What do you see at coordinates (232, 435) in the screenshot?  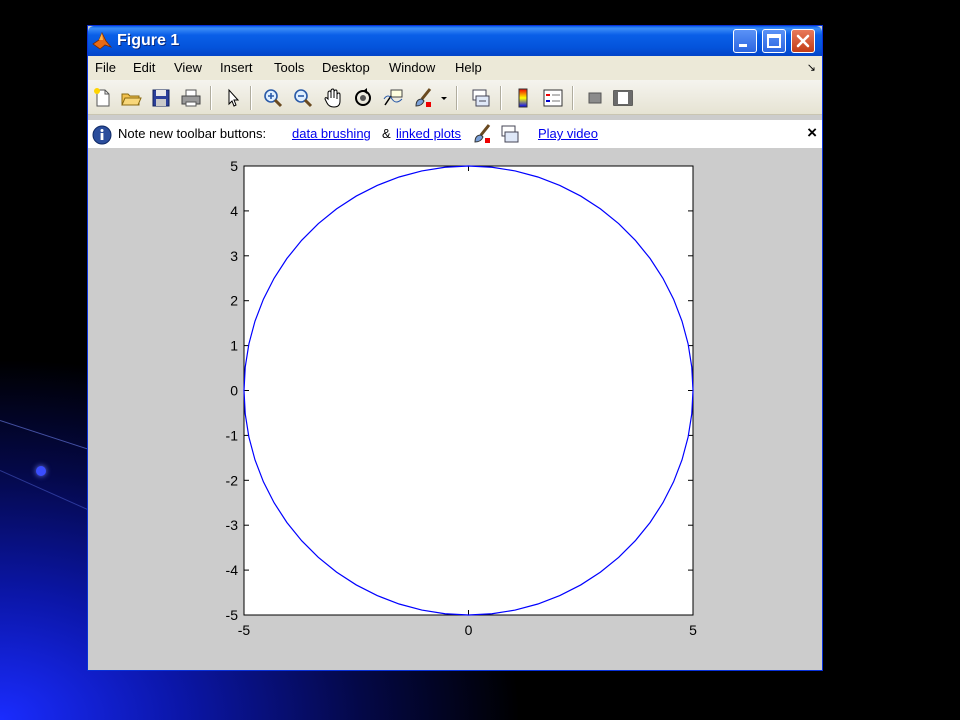 I see `y-tick-label: -1` at bounding box center [232, 435].